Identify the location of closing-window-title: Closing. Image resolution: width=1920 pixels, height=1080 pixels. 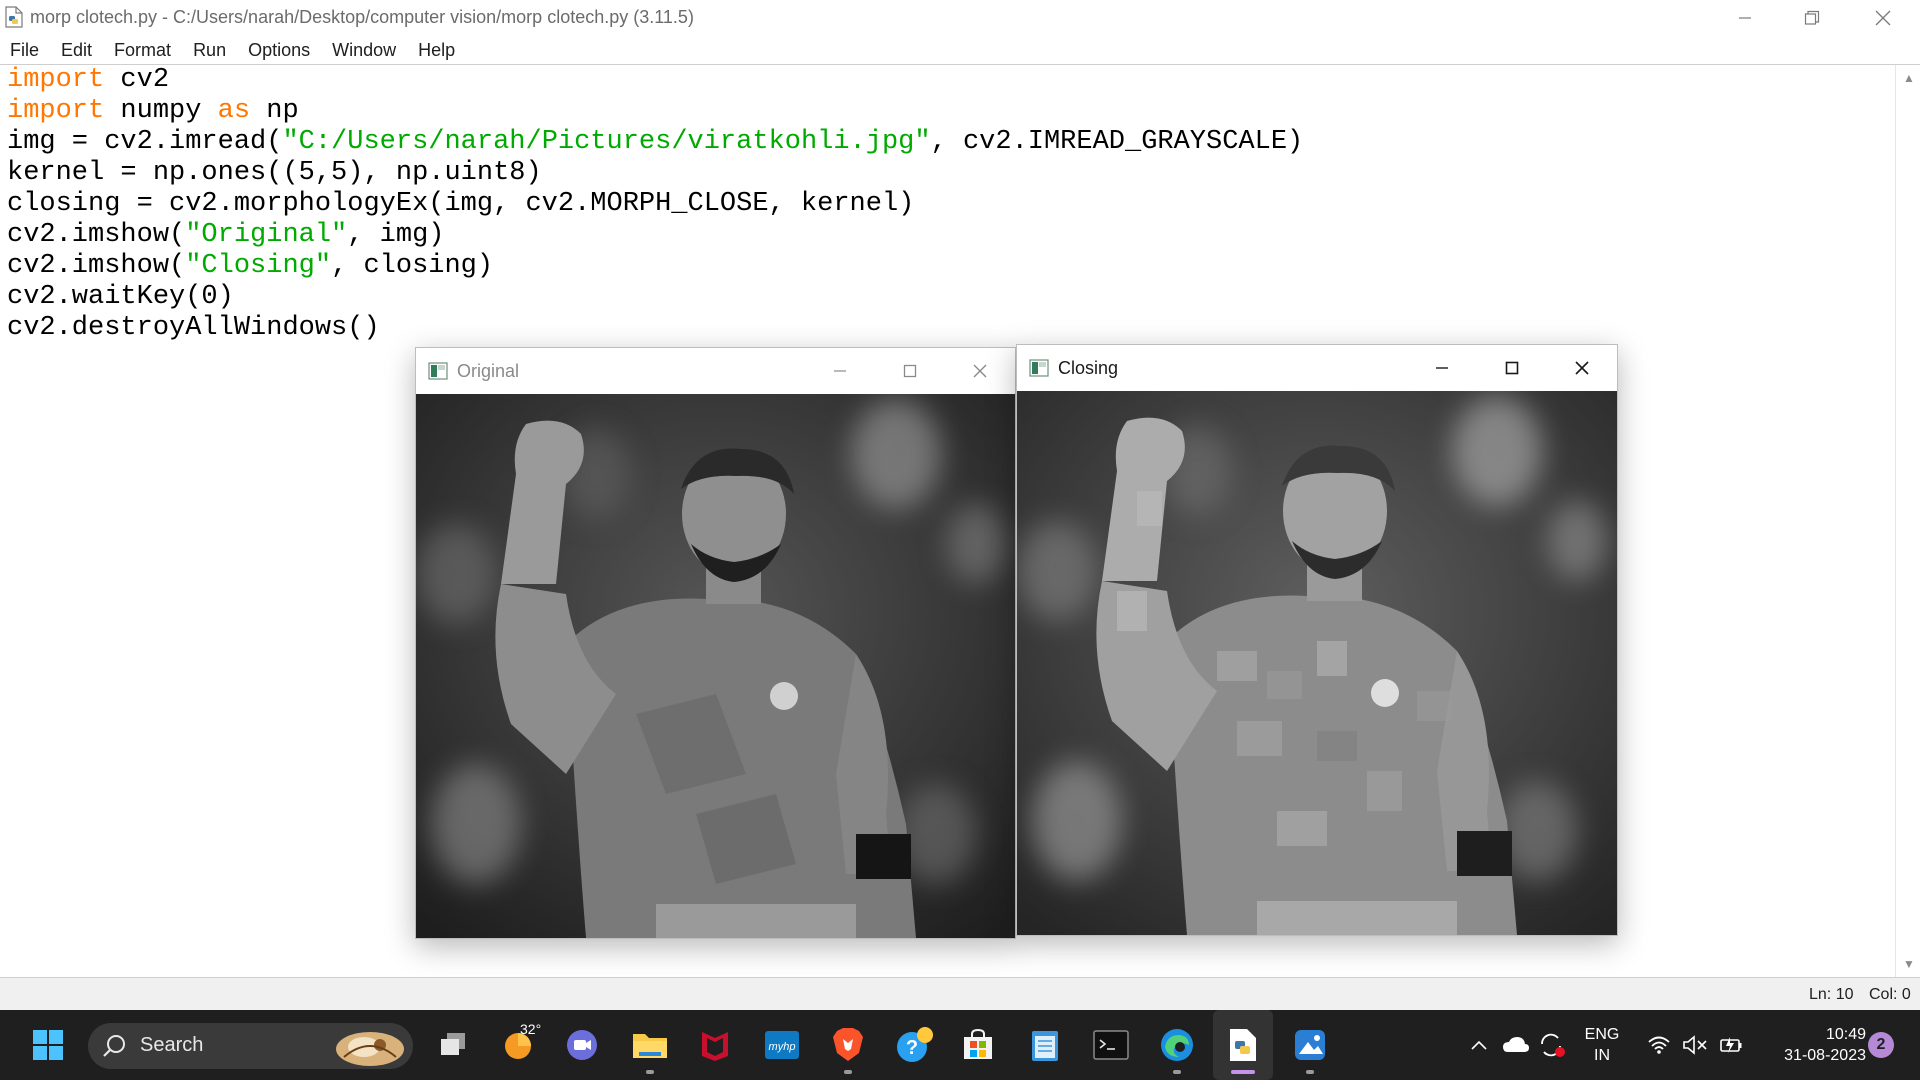
(1088, 368).